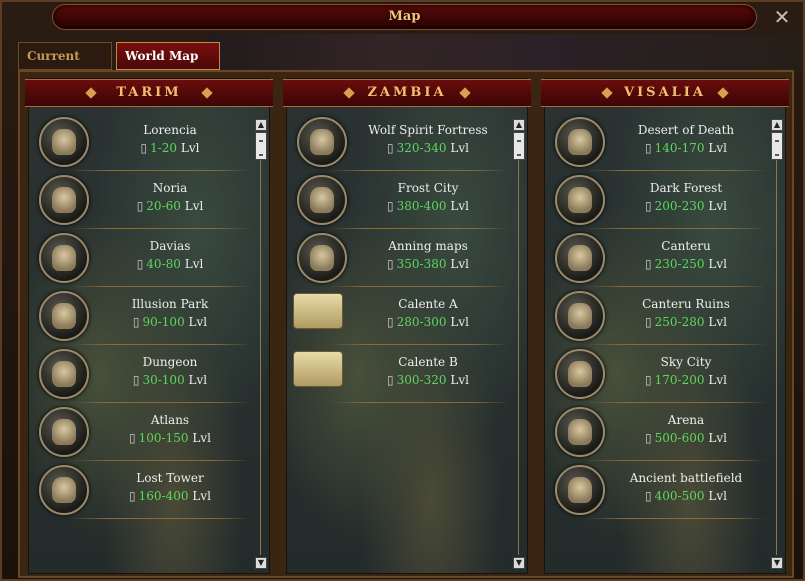 This screenshot has width=805, height=581. What do you see at coordinates (163, 438) in the screenshot?
I see `level-range-value: 100-150` at bounding box center [163, 438].